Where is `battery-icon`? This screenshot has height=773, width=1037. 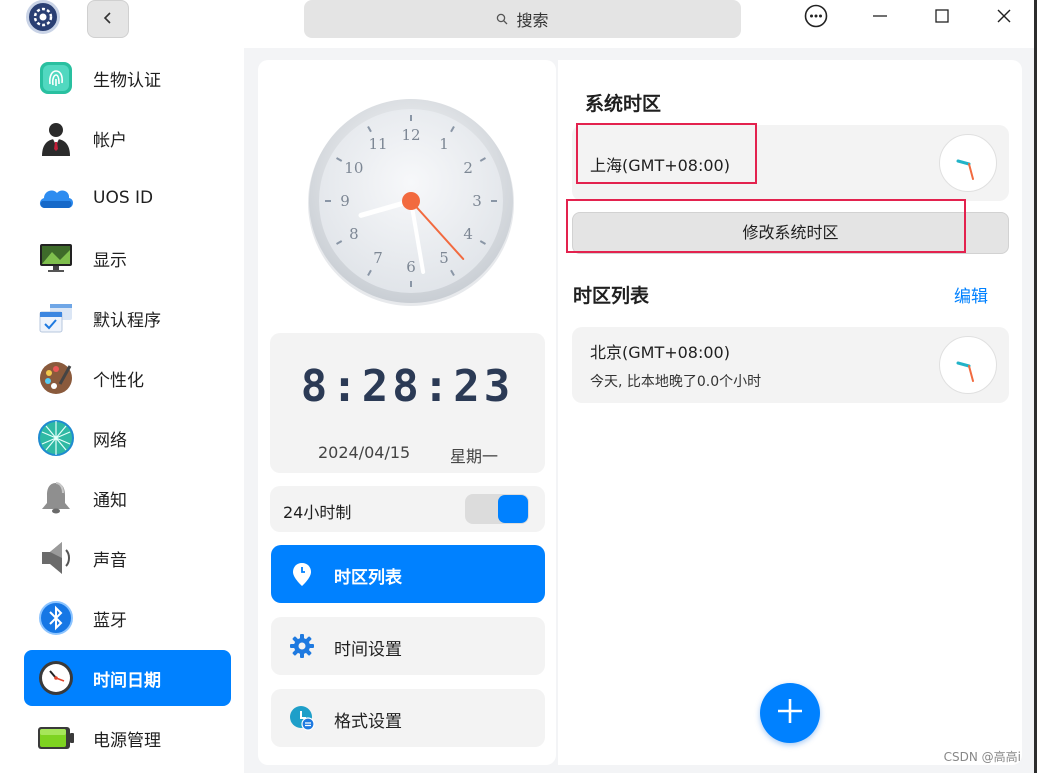 battery-icon is located at coordinates (56, 738).